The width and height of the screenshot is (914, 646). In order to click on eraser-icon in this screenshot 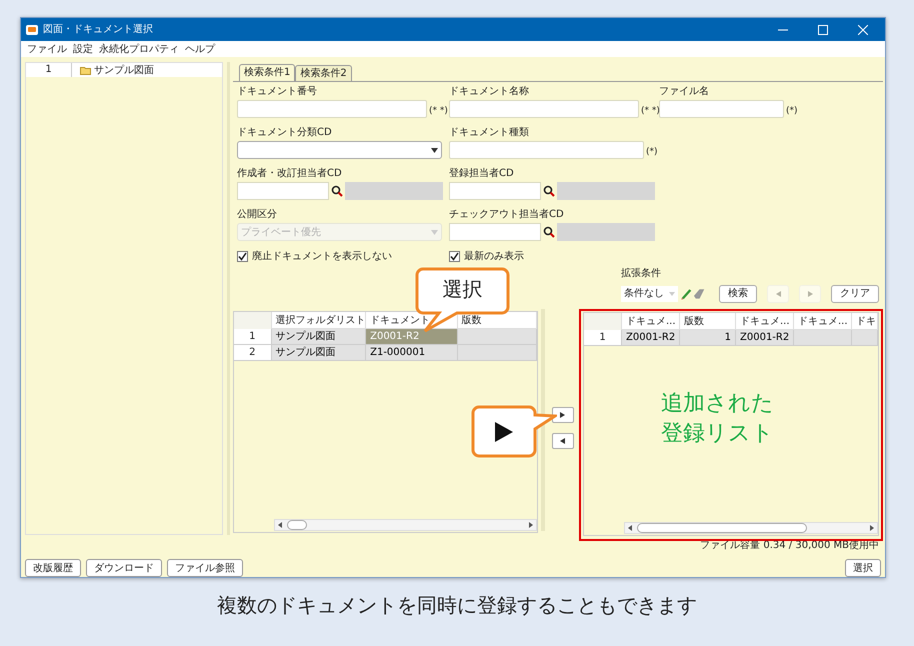, I will do `click(698, 293)`.